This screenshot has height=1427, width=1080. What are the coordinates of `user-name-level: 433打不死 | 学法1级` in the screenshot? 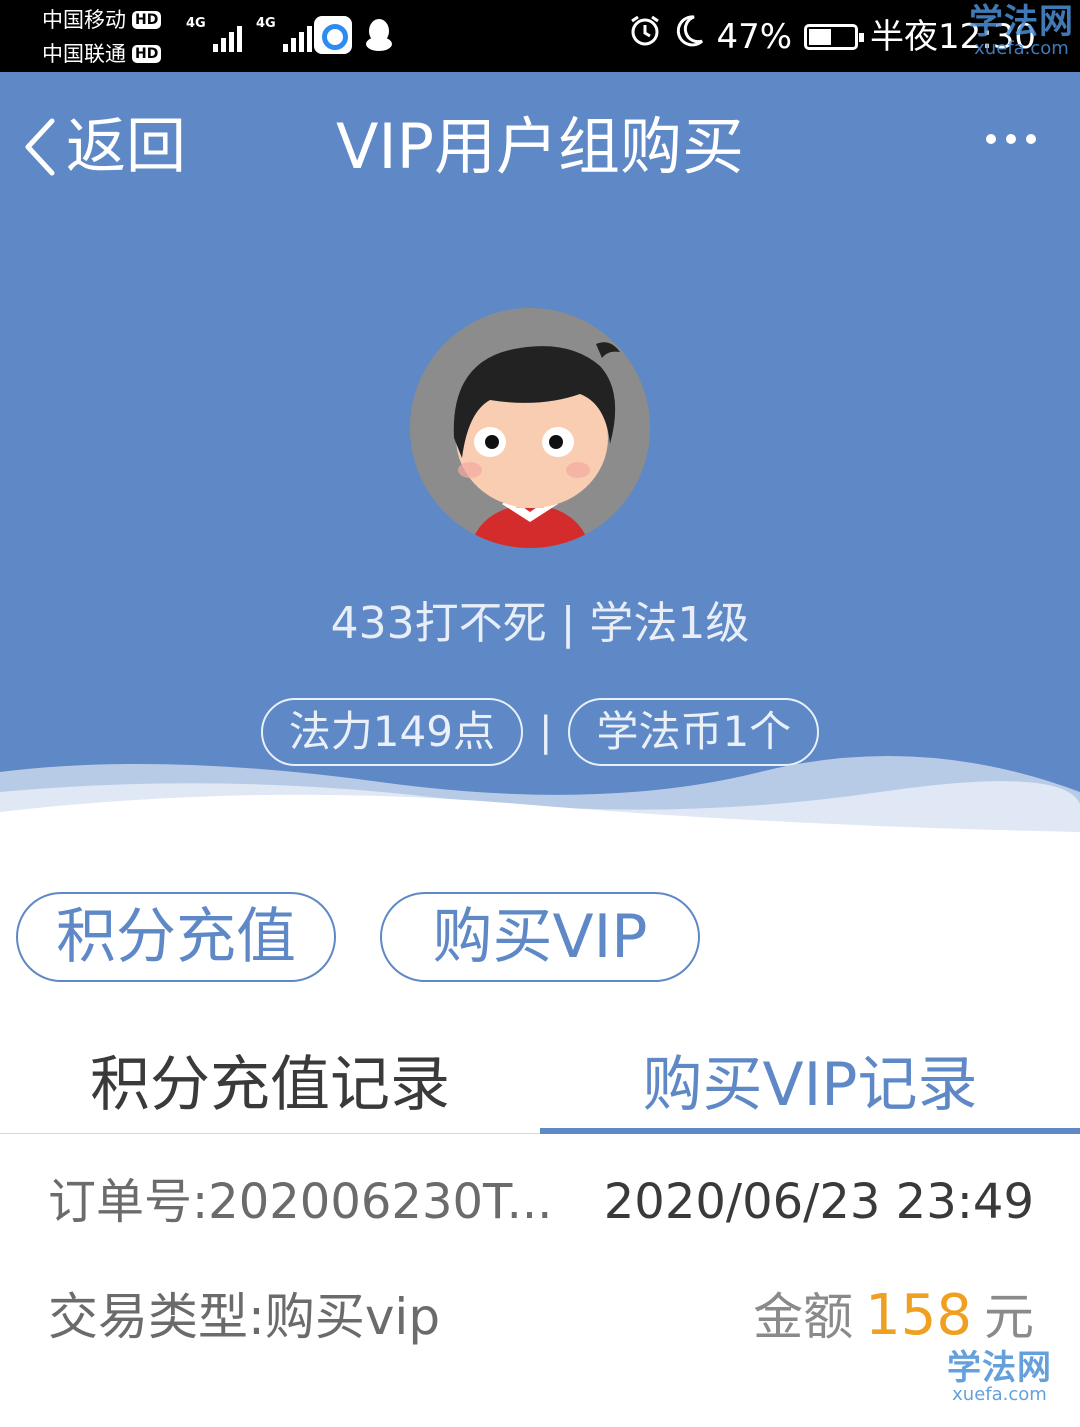 It's located at (540, 623).